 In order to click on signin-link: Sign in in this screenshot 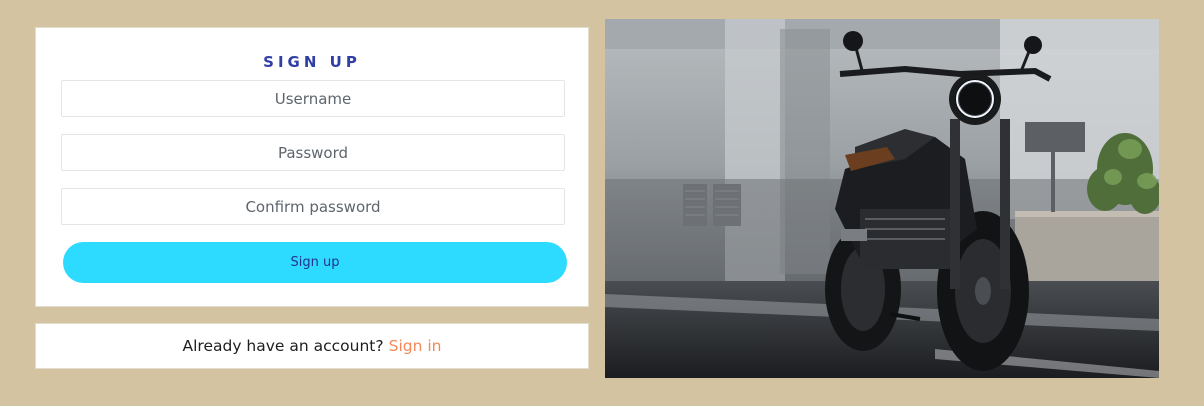, I will do `click(415, 346)`.